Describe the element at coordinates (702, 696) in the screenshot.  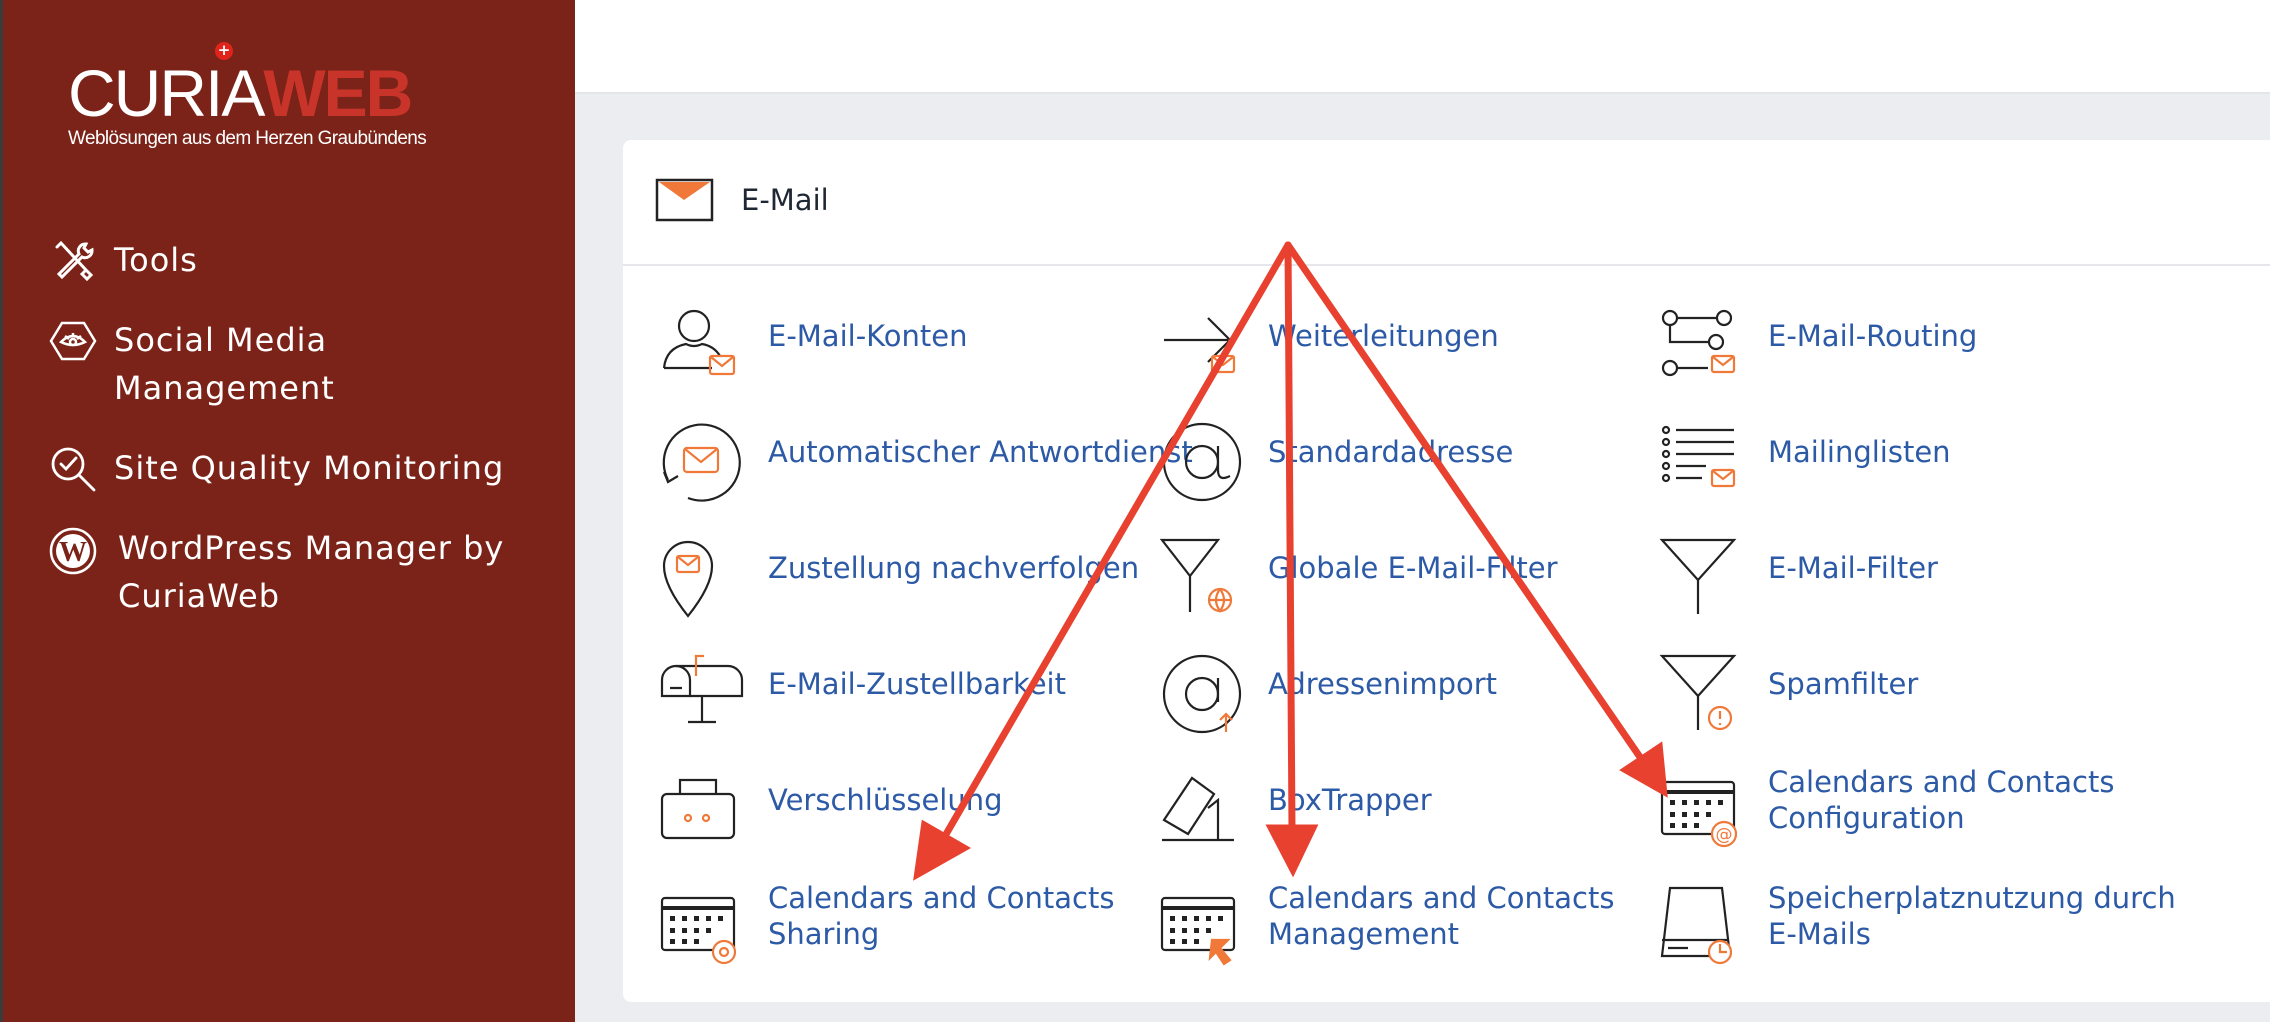
I see `deliverability-icon` at that location.